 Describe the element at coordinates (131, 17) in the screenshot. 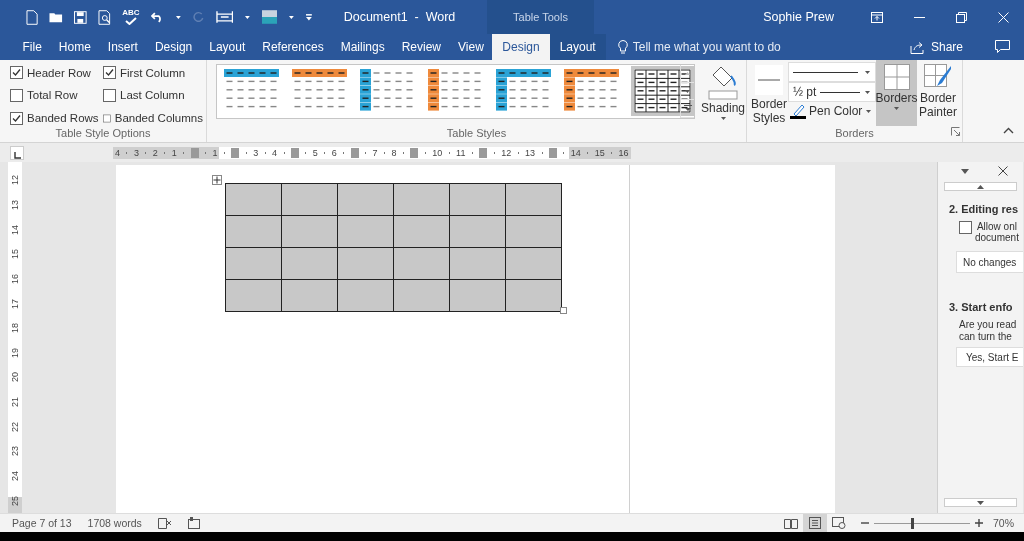

I see `spelling-button: ABC` at that location.